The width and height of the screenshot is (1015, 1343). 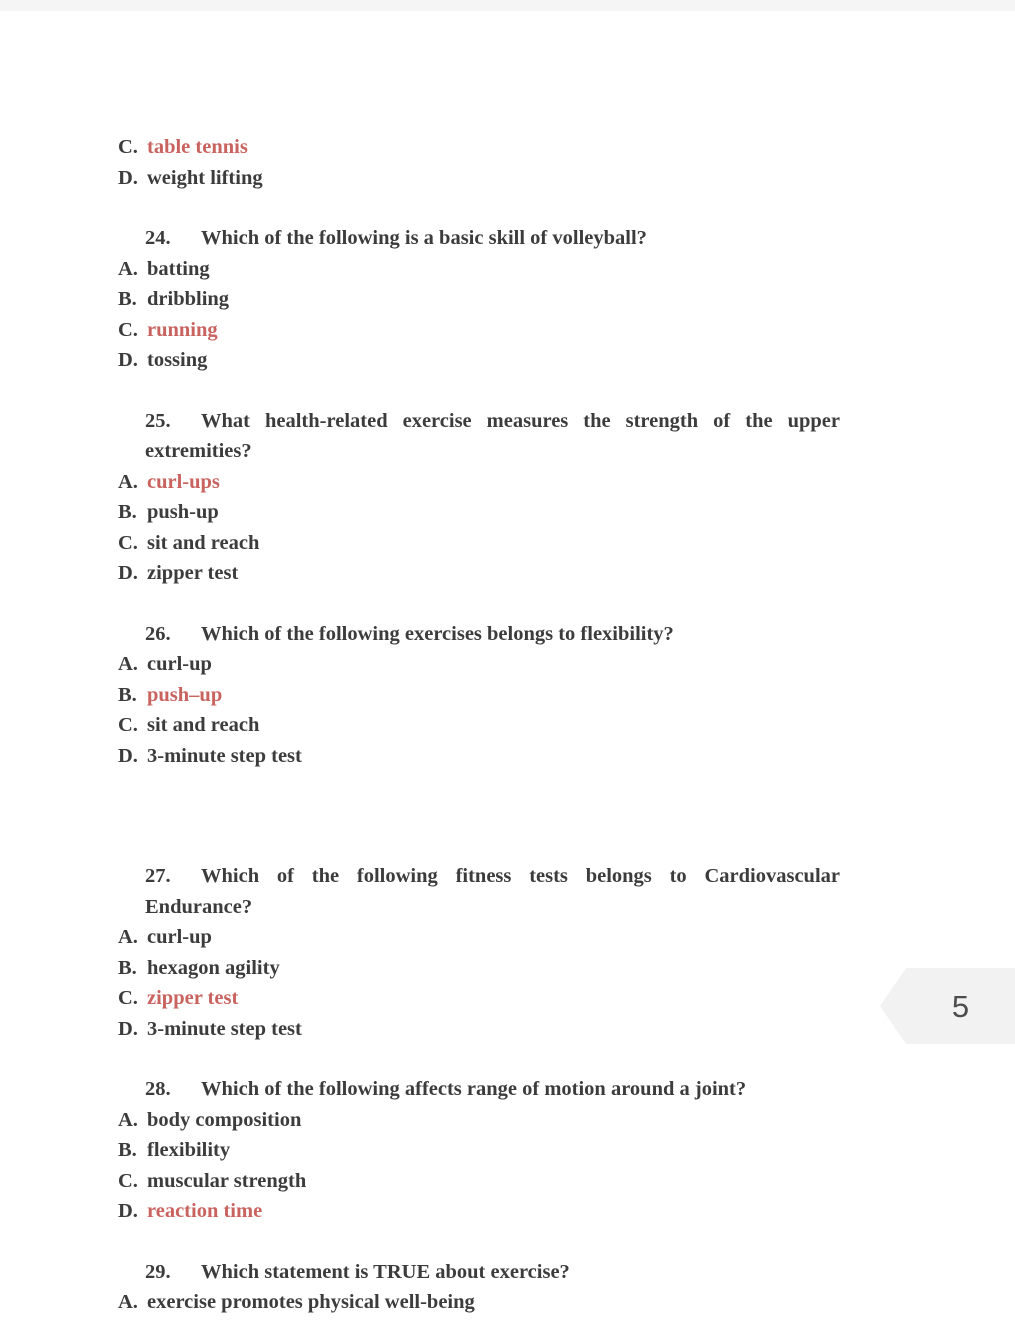 What do you see at coordinates (177, 360) in the screenshot?
I see `option-text: tossing` at bounding box center [177, 360].